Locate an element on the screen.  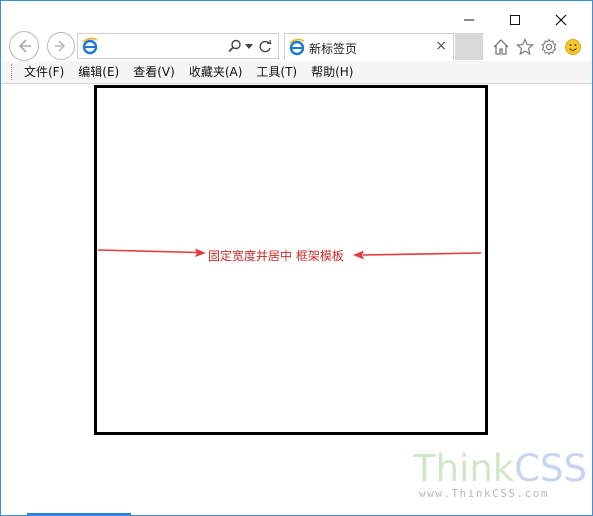
close-icon is located at coordinates (561, 20).